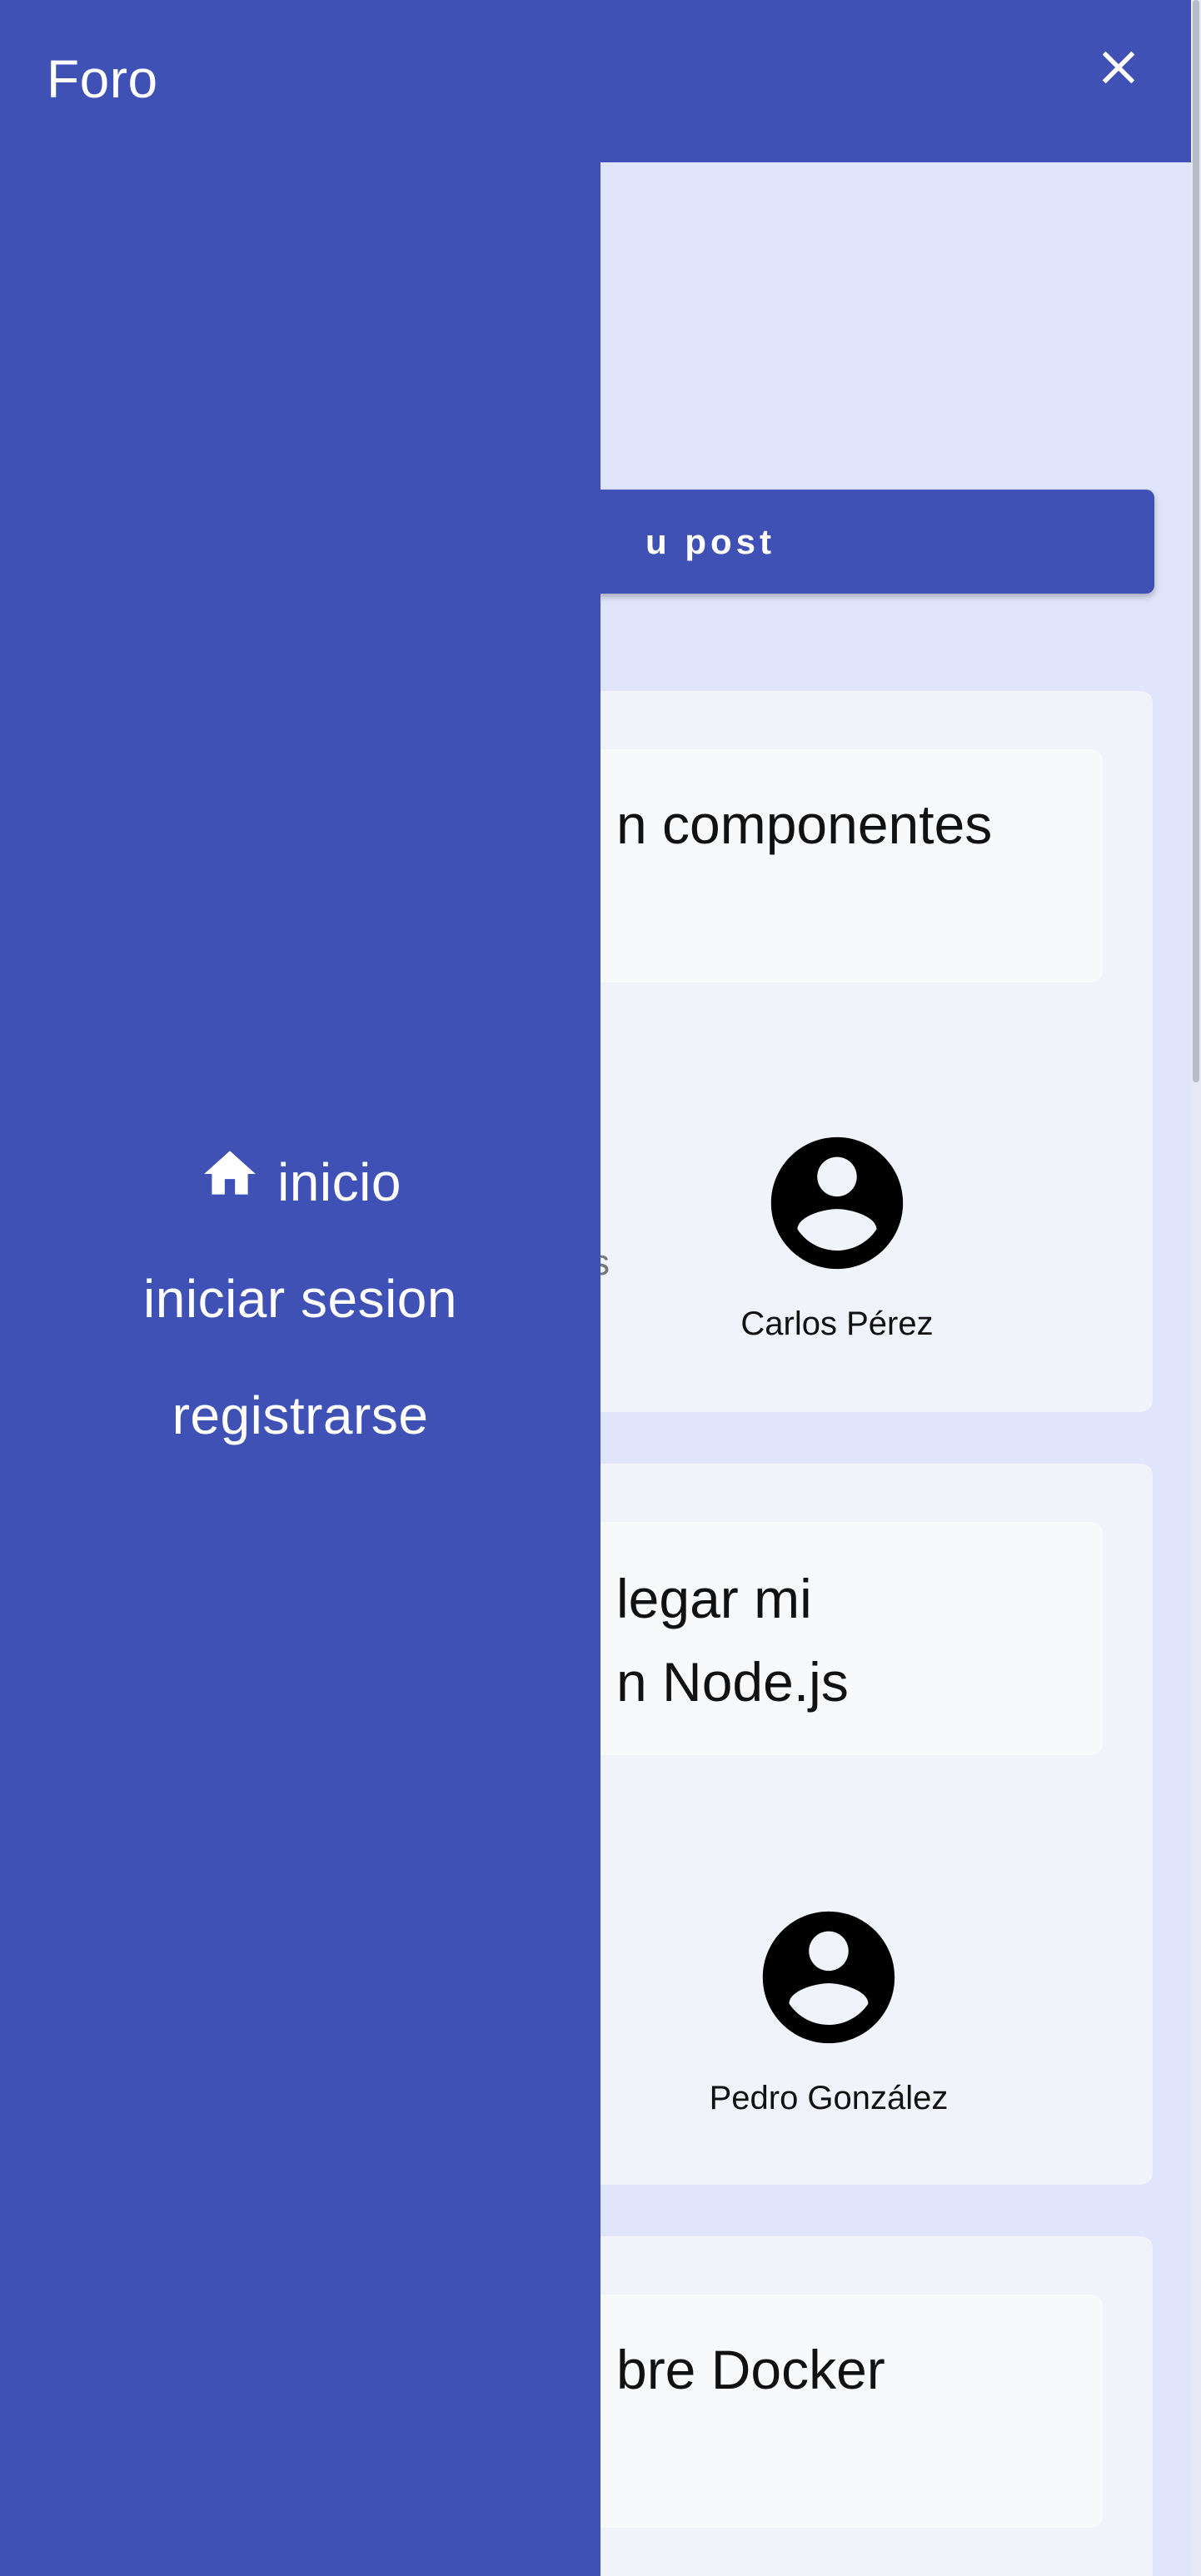 The width and height of the screenshot is (1201, 2576). What do you see at coordinates (829, 2098) in the screenshot?
I see `author-name: Pedro González` at bounding box center [829, 2098].